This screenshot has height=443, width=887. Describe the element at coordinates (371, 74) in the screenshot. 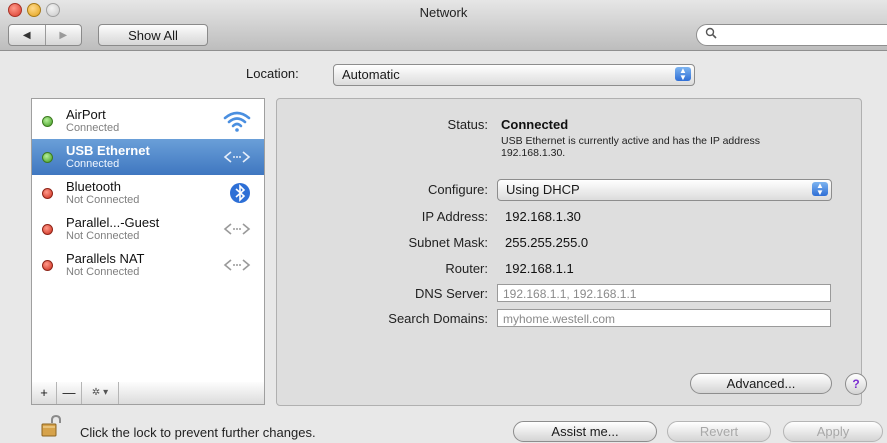

I see `location-value: Automatic` at that location.